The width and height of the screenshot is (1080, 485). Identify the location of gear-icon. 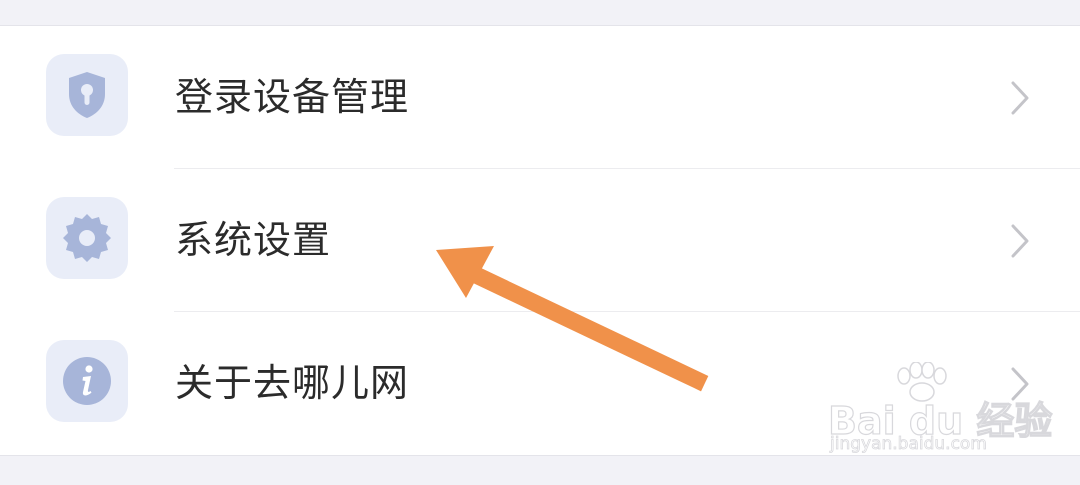
(87, 238).